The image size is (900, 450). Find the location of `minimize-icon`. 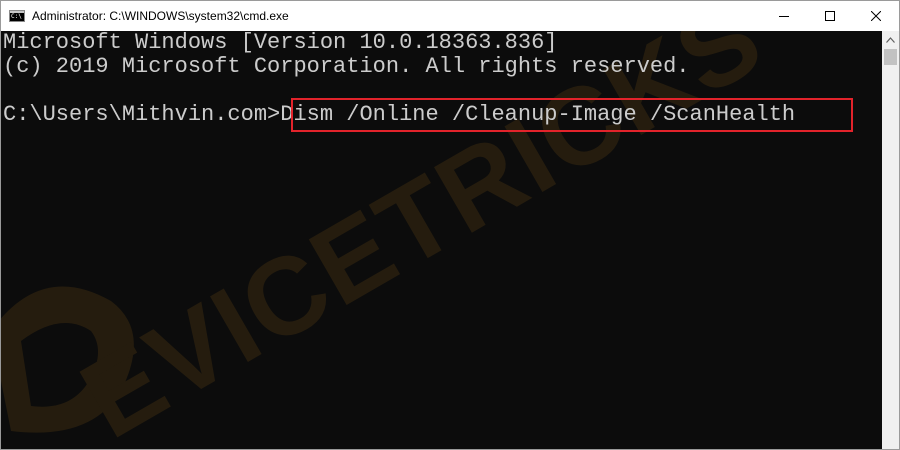

minimize-icon is located at coordinates (784, 16).